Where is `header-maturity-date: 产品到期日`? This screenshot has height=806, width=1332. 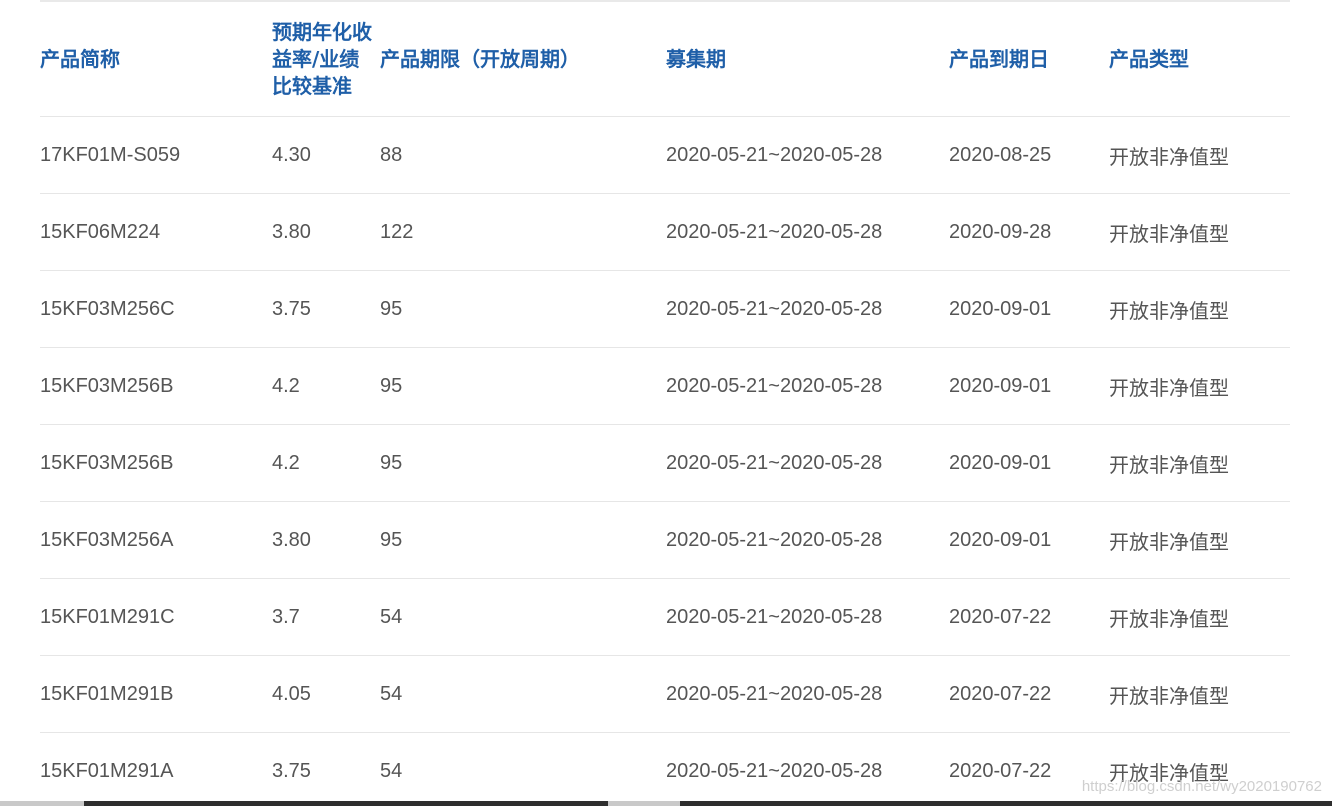
header-maturity-date: 产品到期日 is located at coordinates (1029, 59).